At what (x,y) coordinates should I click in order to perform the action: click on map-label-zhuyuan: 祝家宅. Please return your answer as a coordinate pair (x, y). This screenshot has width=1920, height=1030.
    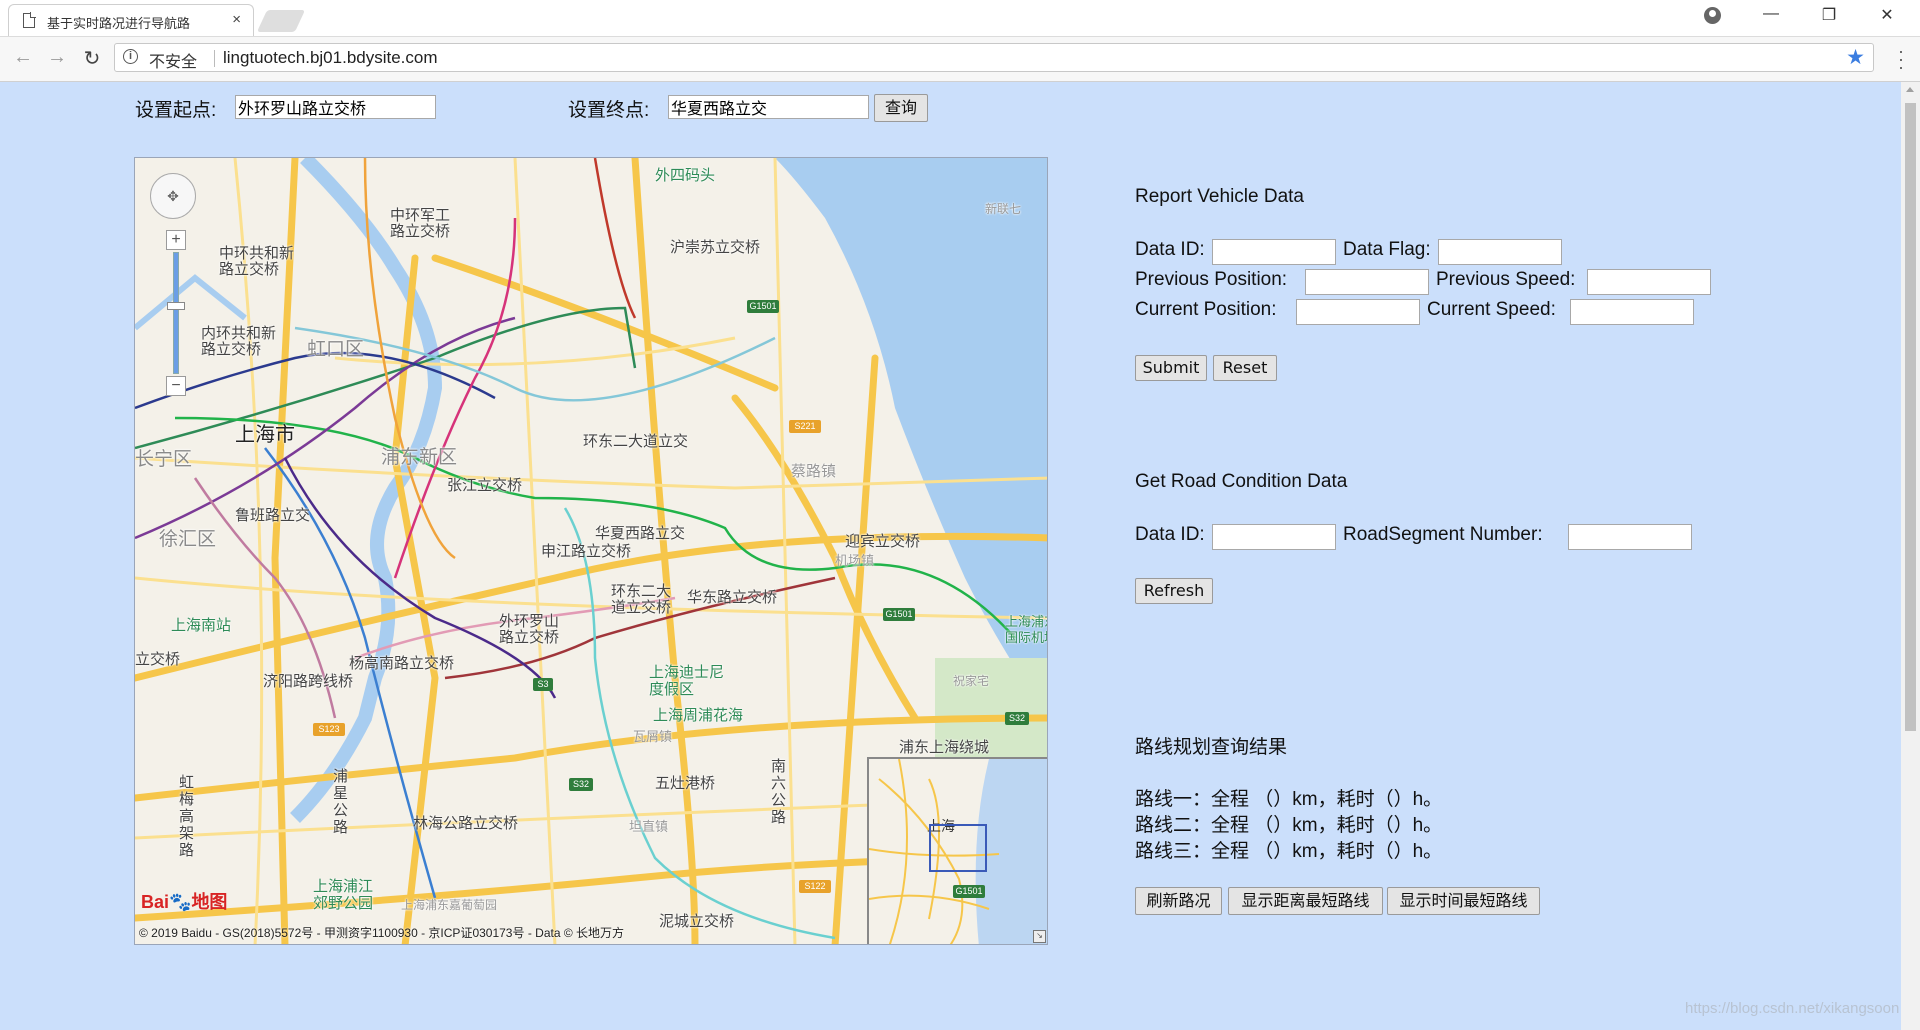
    Looking at the image, I should click on (971, 681).